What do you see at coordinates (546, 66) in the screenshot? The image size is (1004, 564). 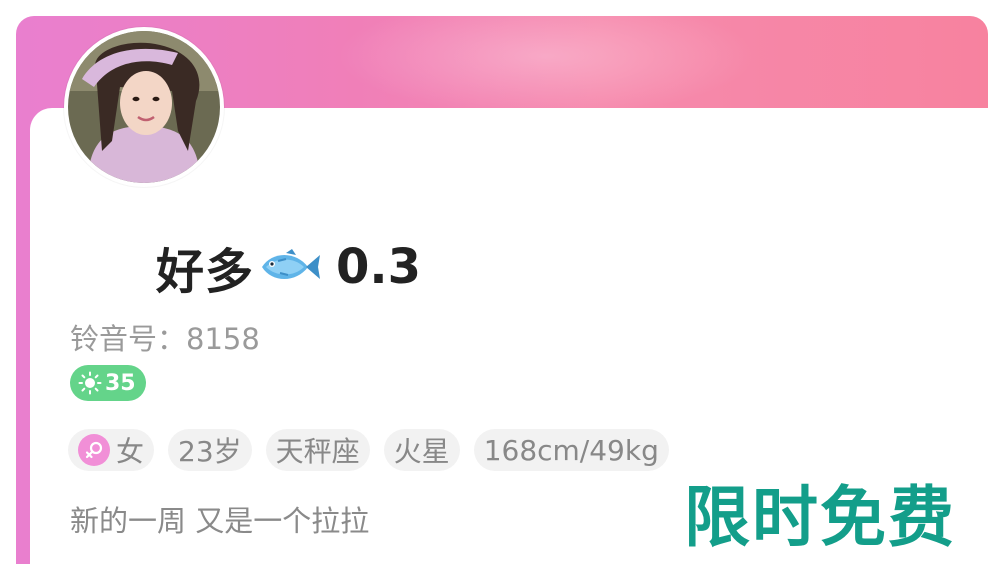 I see `header-photo-blur` at bounding box center [546, 66].